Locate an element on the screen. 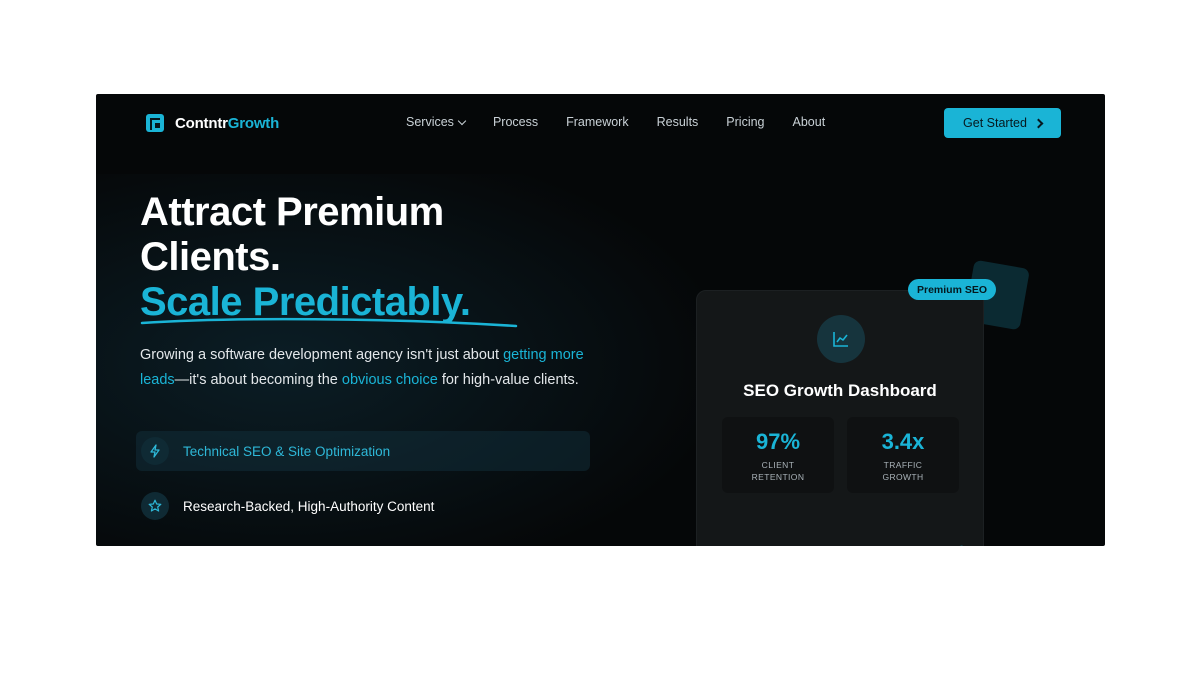  feature-technical-seo: Technical SEO & Site Optimization is located at coordinates (363, 451).